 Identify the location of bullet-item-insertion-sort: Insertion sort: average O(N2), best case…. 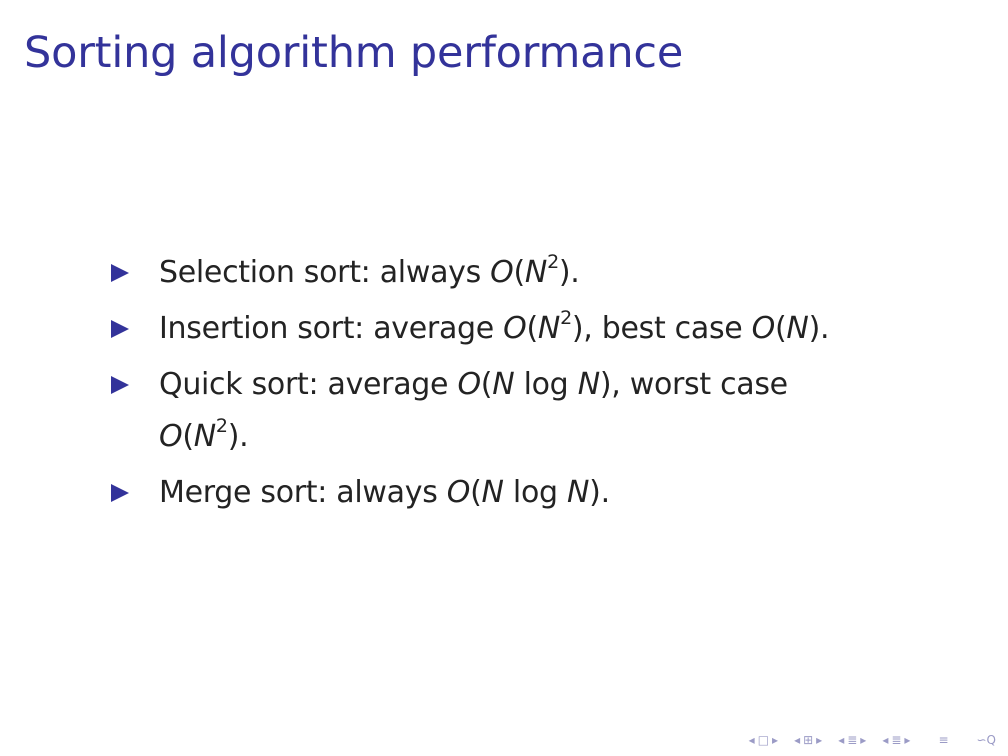
(518, 329).